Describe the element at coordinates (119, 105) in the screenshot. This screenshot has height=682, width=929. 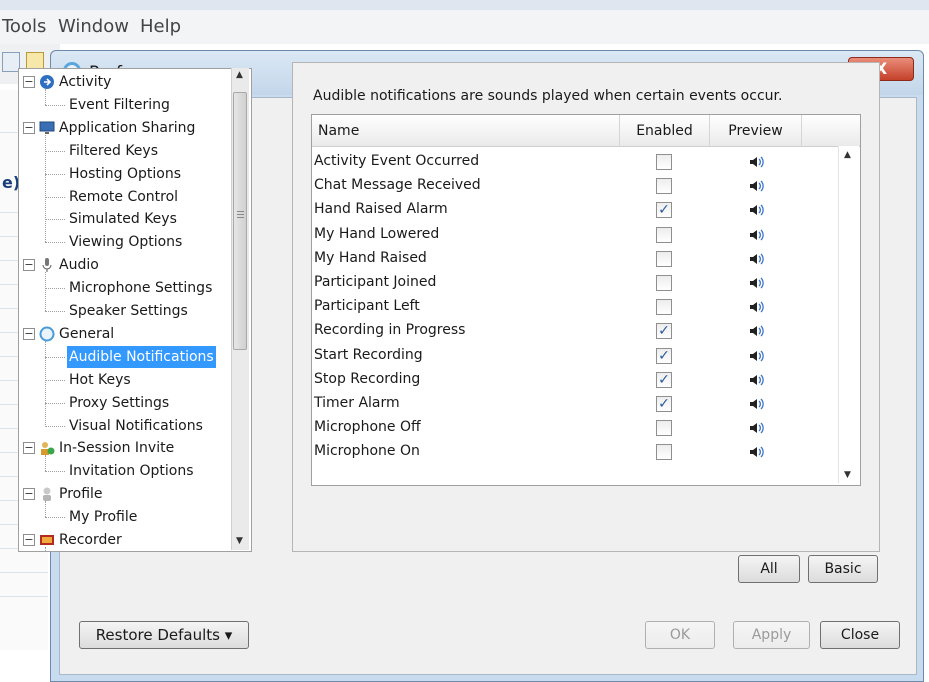
I see `tree-leaf-label: Event Filtering` at that location.